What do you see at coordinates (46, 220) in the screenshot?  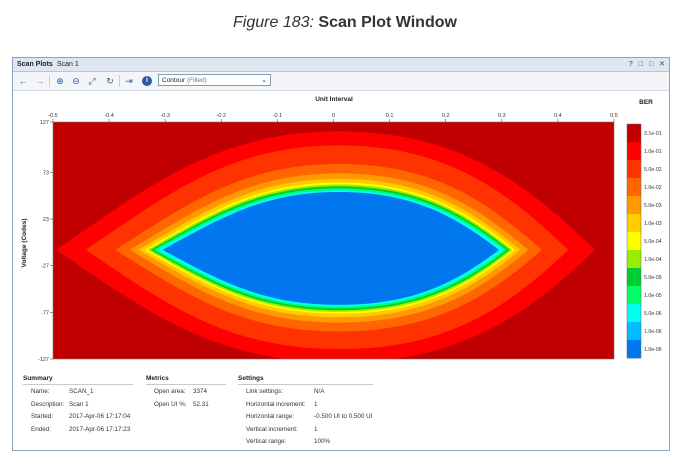 I see `y-tick-label: 23` at bounding box center [46, 220].